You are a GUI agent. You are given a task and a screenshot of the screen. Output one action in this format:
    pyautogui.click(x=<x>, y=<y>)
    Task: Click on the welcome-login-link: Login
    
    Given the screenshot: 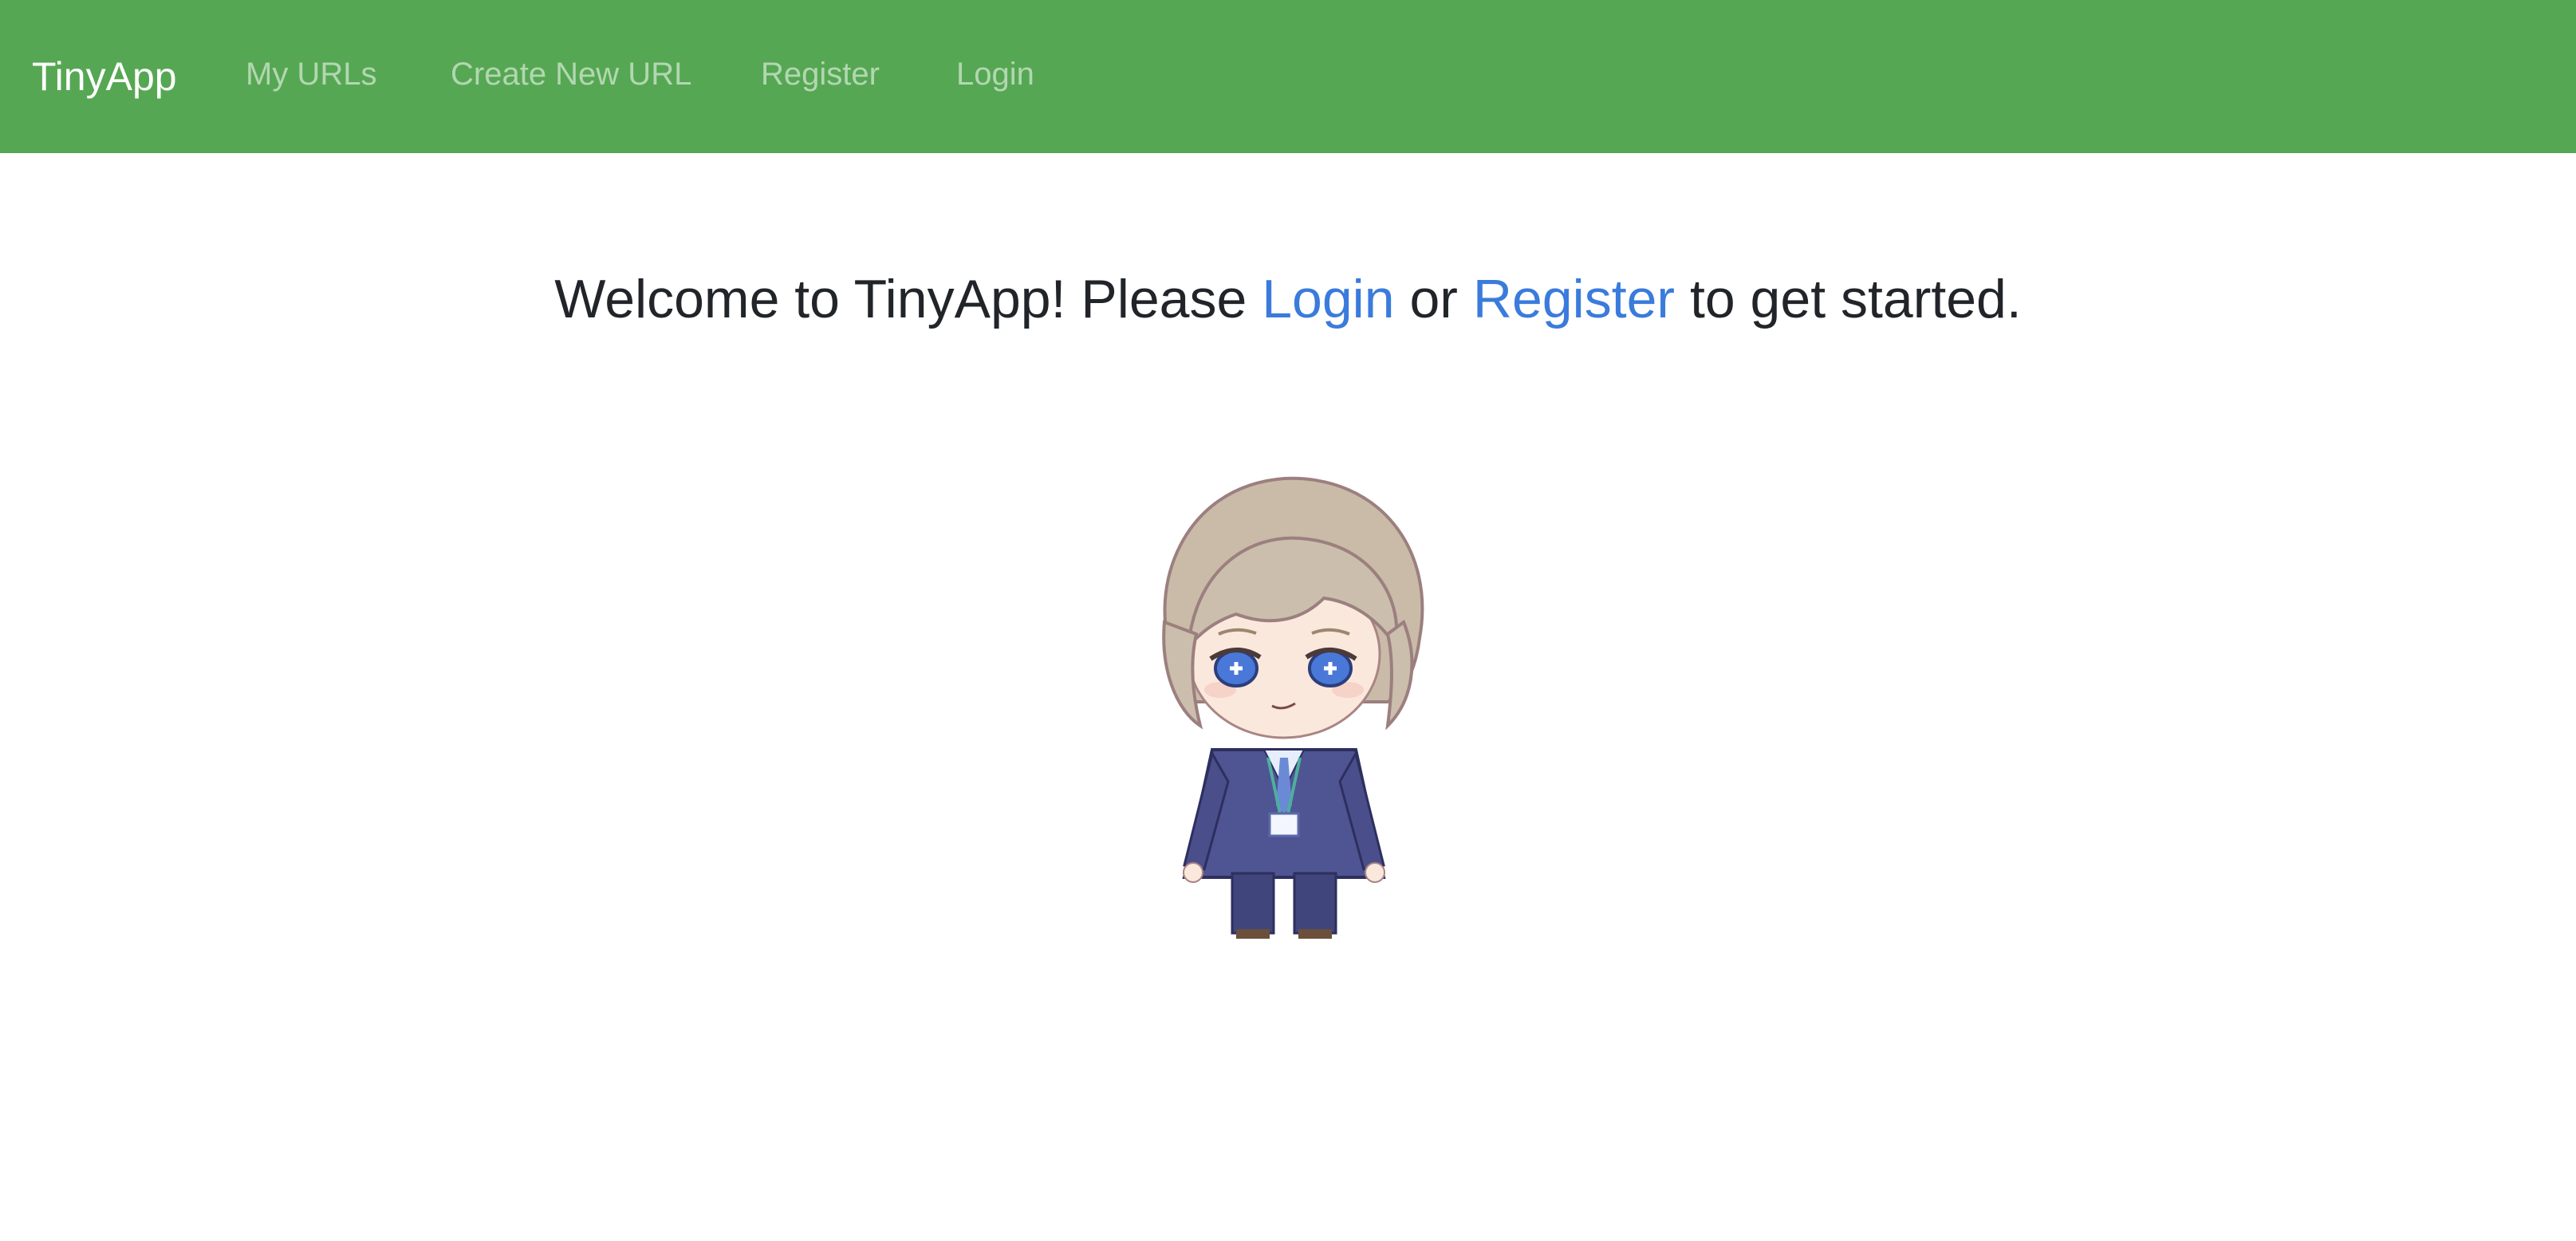 What is the action you would take?
    pyautogui.click(x=1328, y=299)
    